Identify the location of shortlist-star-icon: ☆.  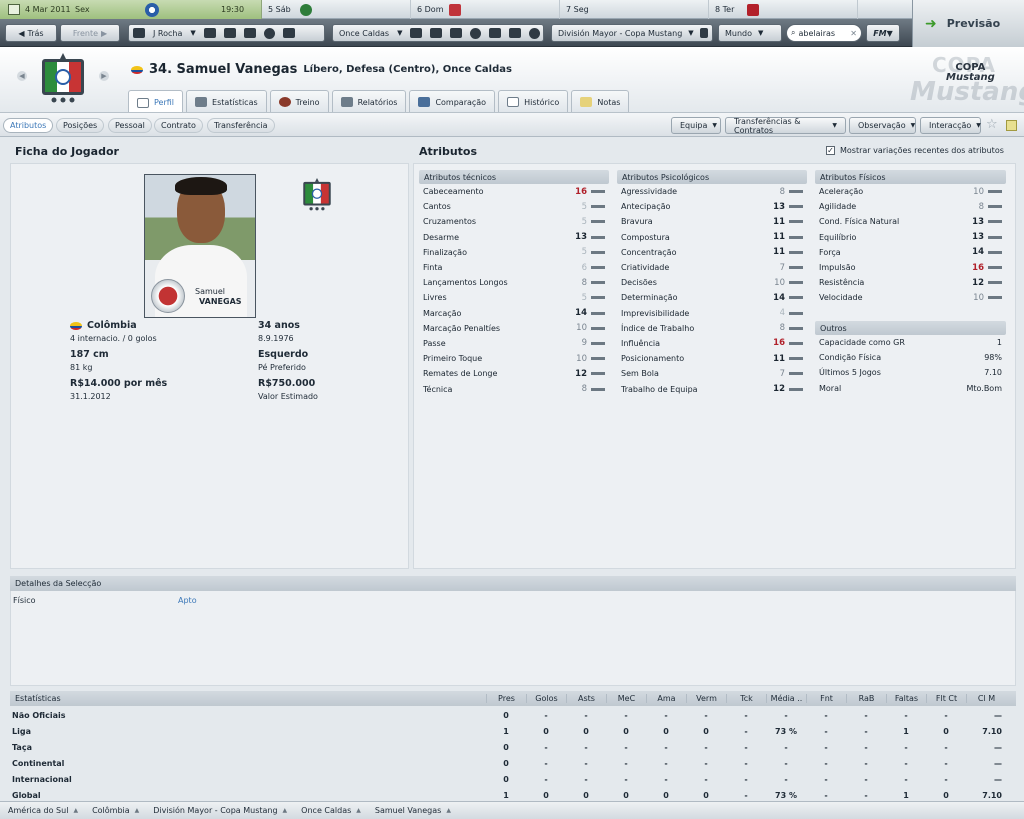
(992, 124).